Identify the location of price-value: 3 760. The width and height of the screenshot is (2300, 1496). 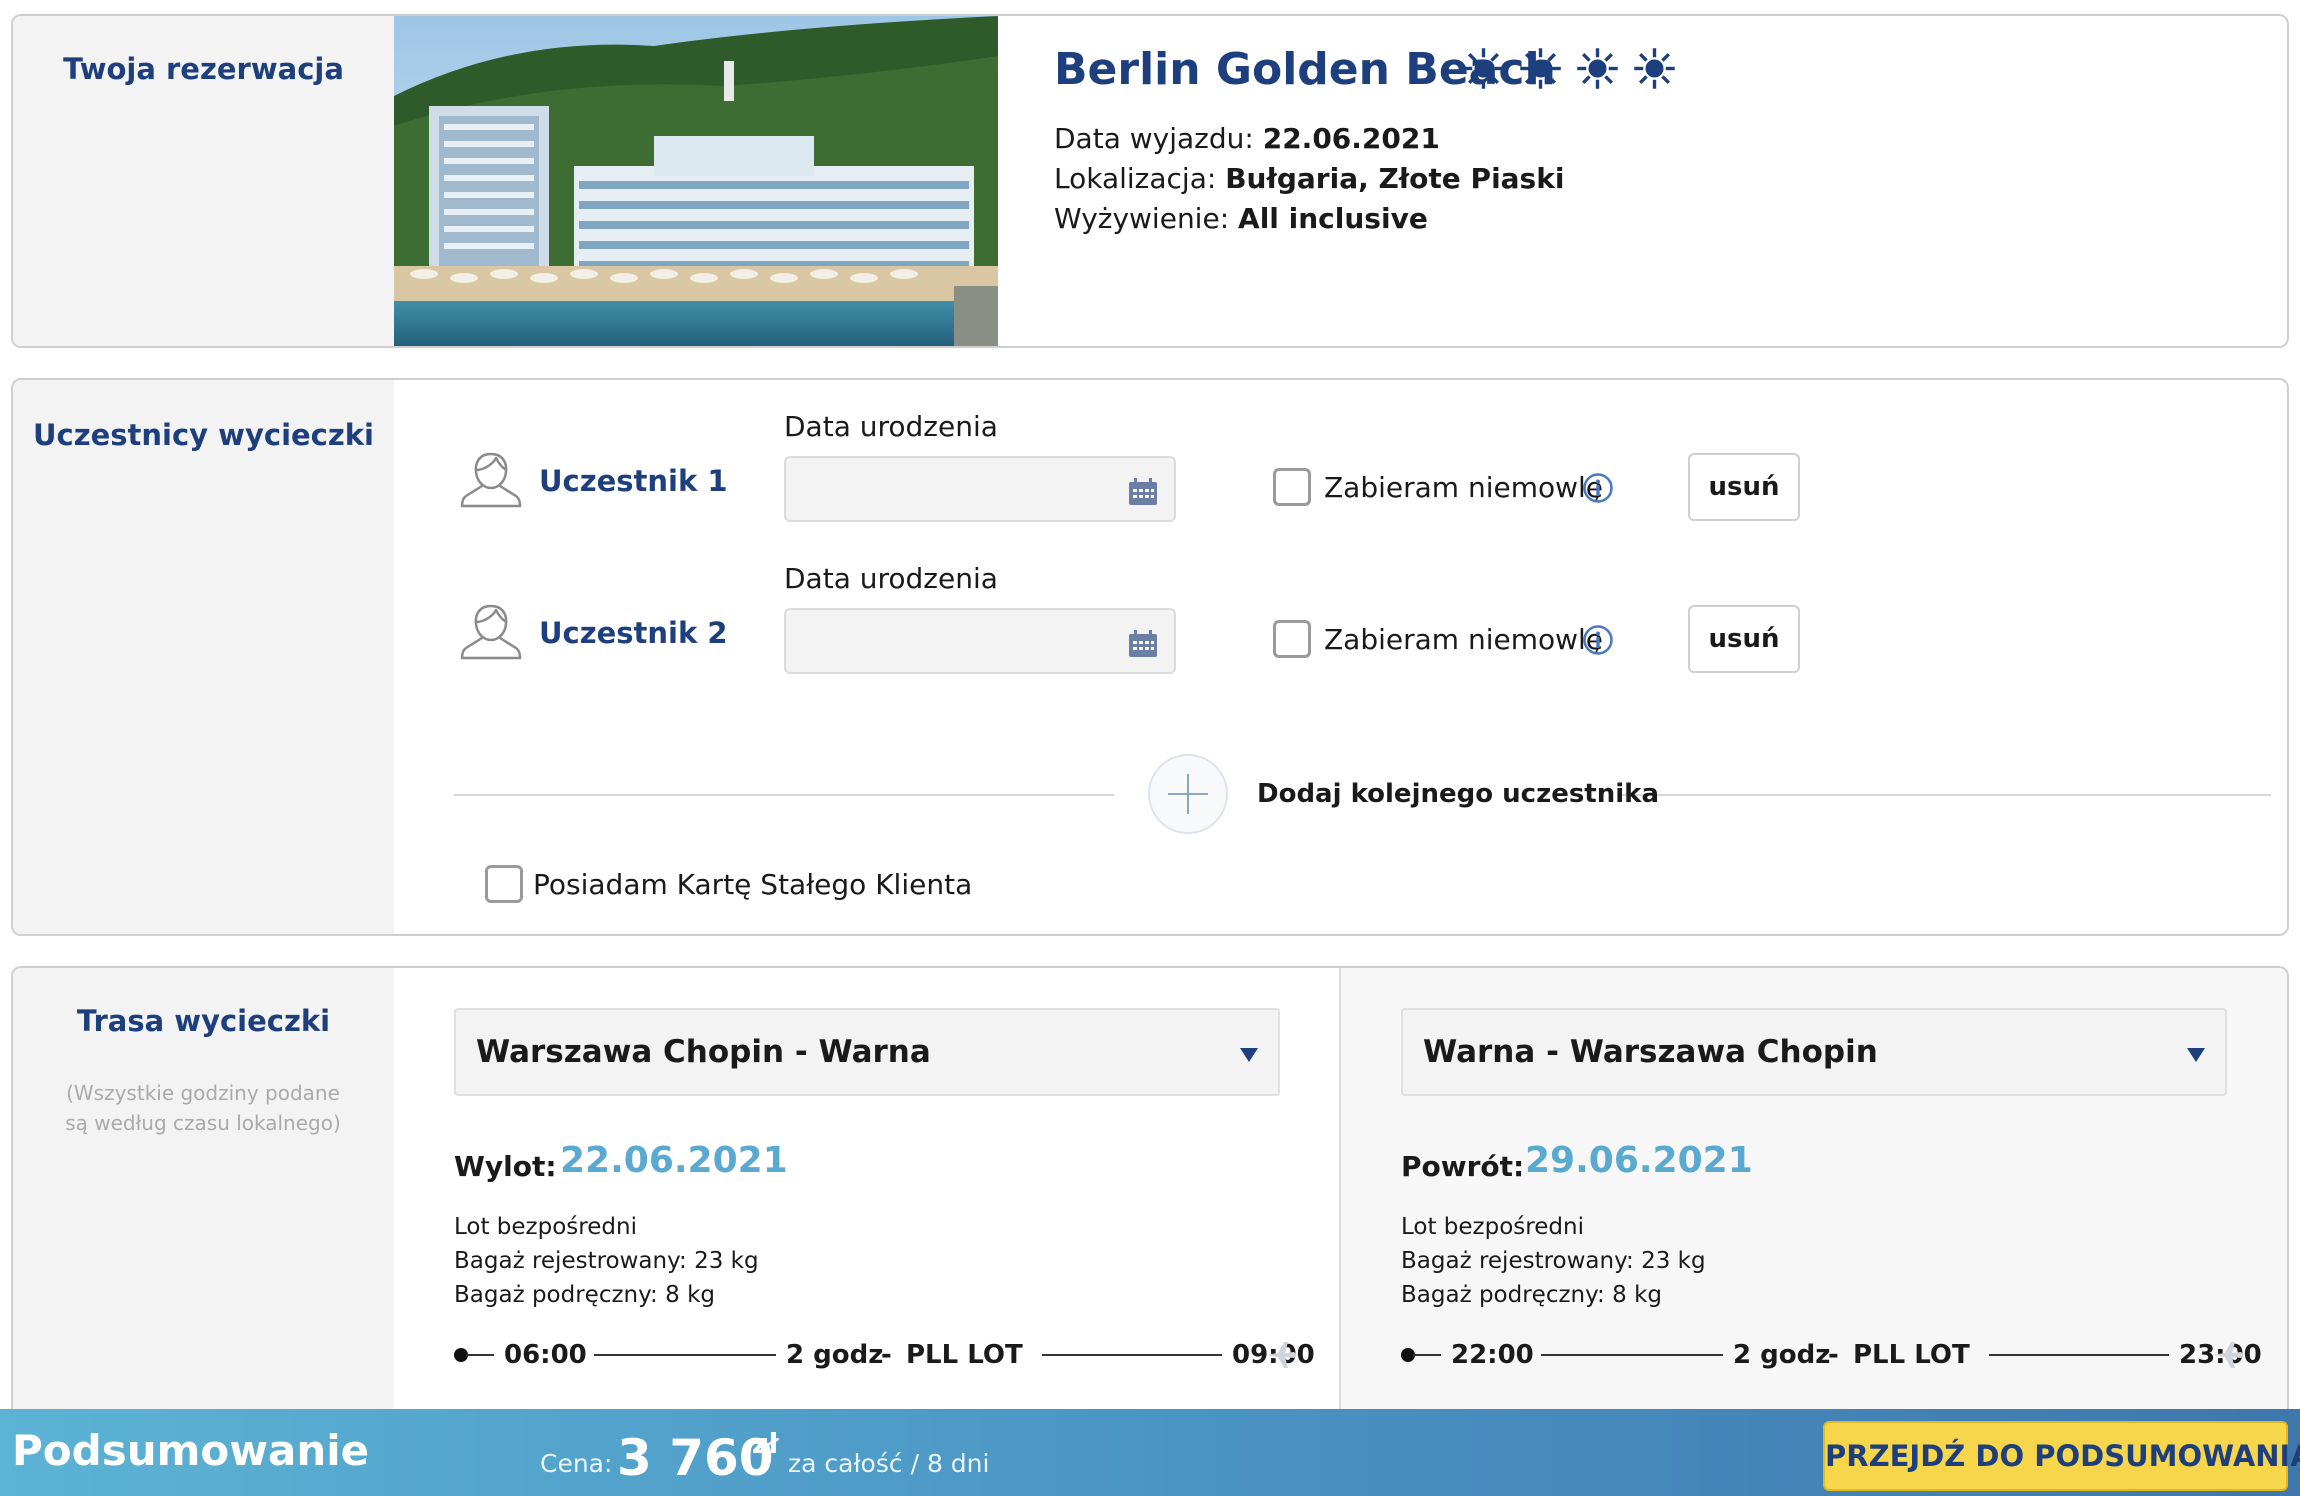
(695, 1458).